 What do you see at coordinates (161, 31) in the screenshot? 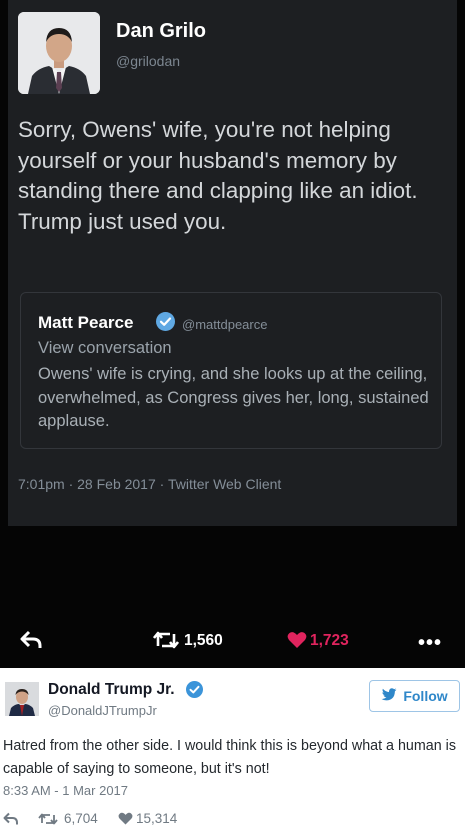
I see `author-name: Dan Grilo` at bounding box center [161, 31].